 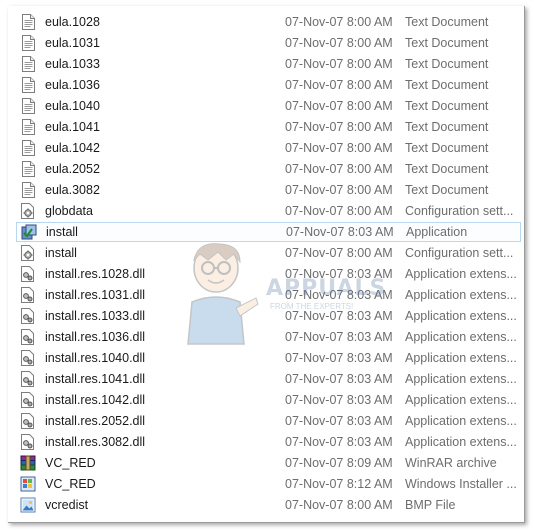 What do you see at coordinates (268, 127) in the screenshot?
I see `file-row: eula.1041 07-Nov-07 8:00 AM Text Document` at bounding box center [268, 127].